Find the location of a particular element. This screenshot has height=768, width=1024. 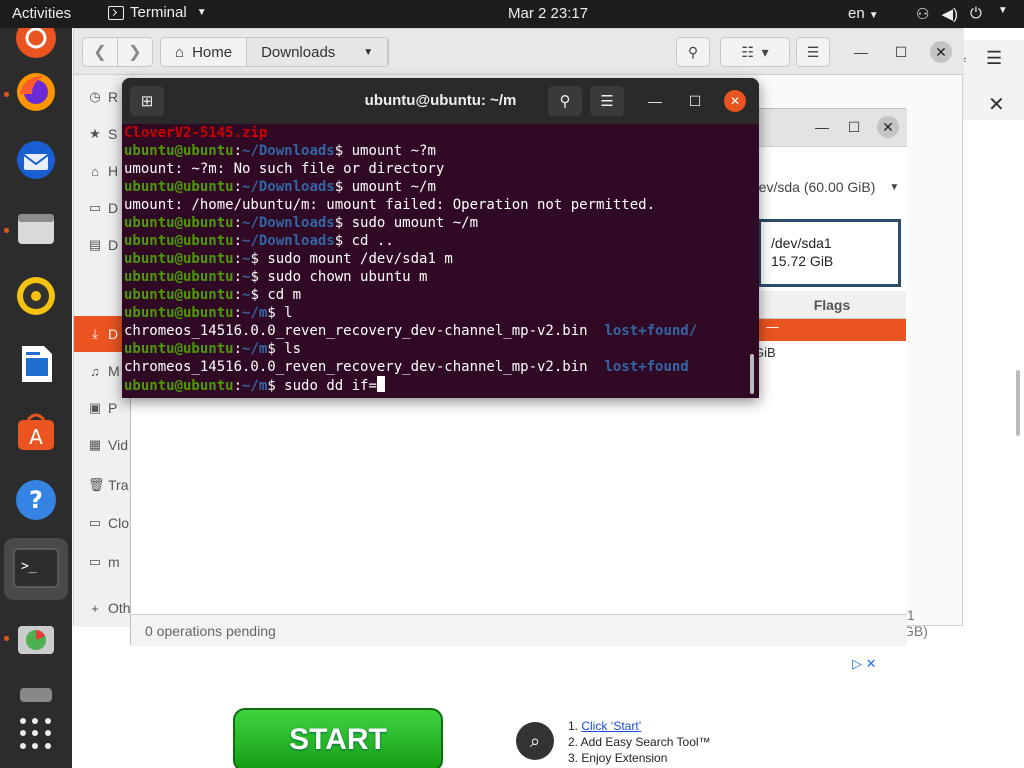

terminal-line: ubuntu@ubuntu:~/m$ sudo dd if= is located at coordinates (436, 385).